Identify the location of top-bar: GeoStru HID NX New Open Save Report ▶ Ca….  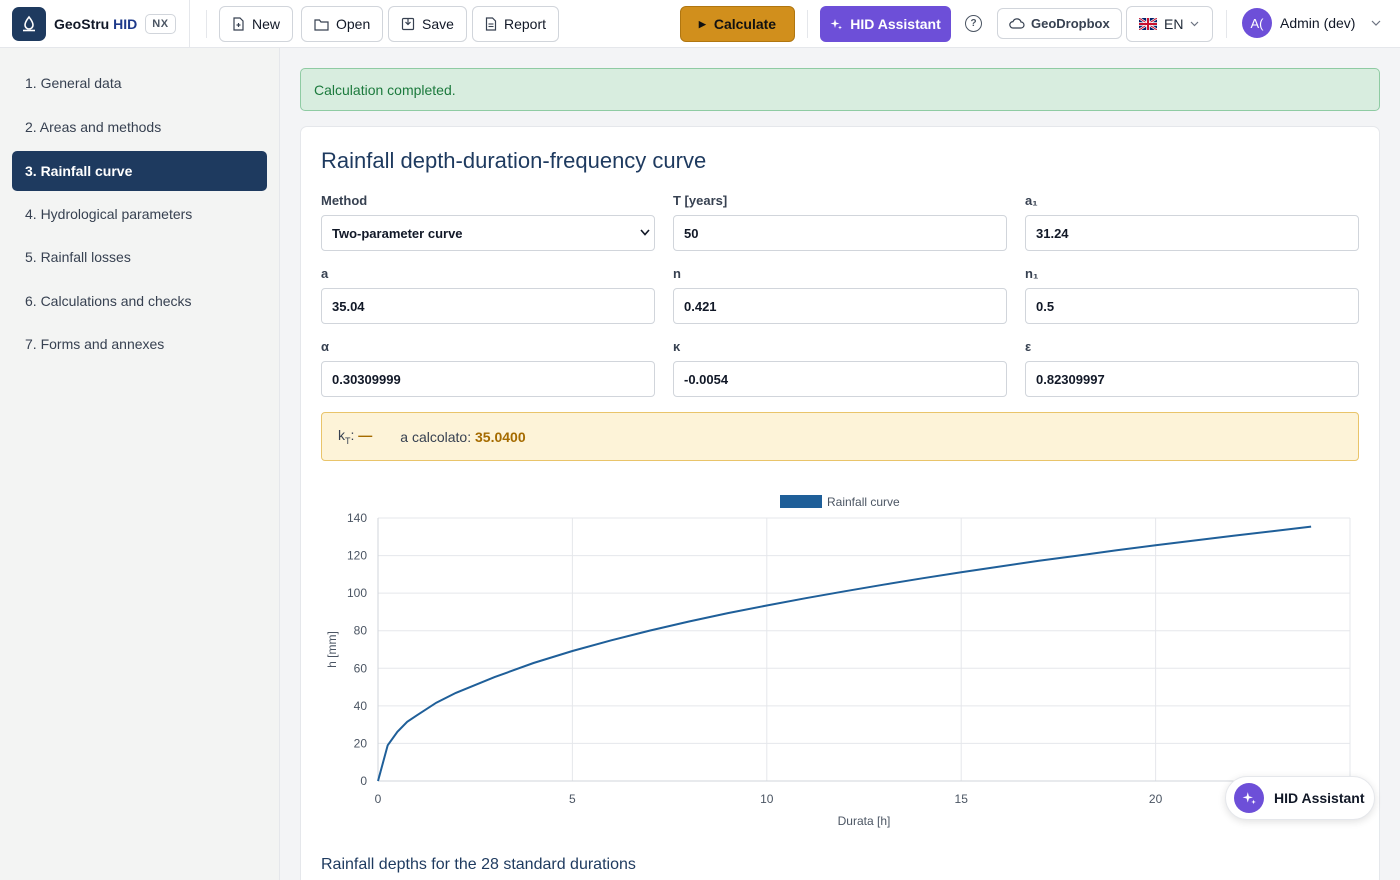
(700, 24).